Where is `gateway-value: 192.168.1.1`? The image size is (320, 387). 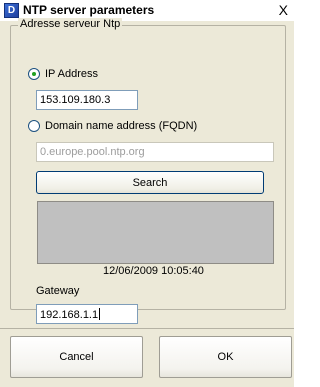
gateway-value: 192.168.1.1 is located at coordinates (69, 315).